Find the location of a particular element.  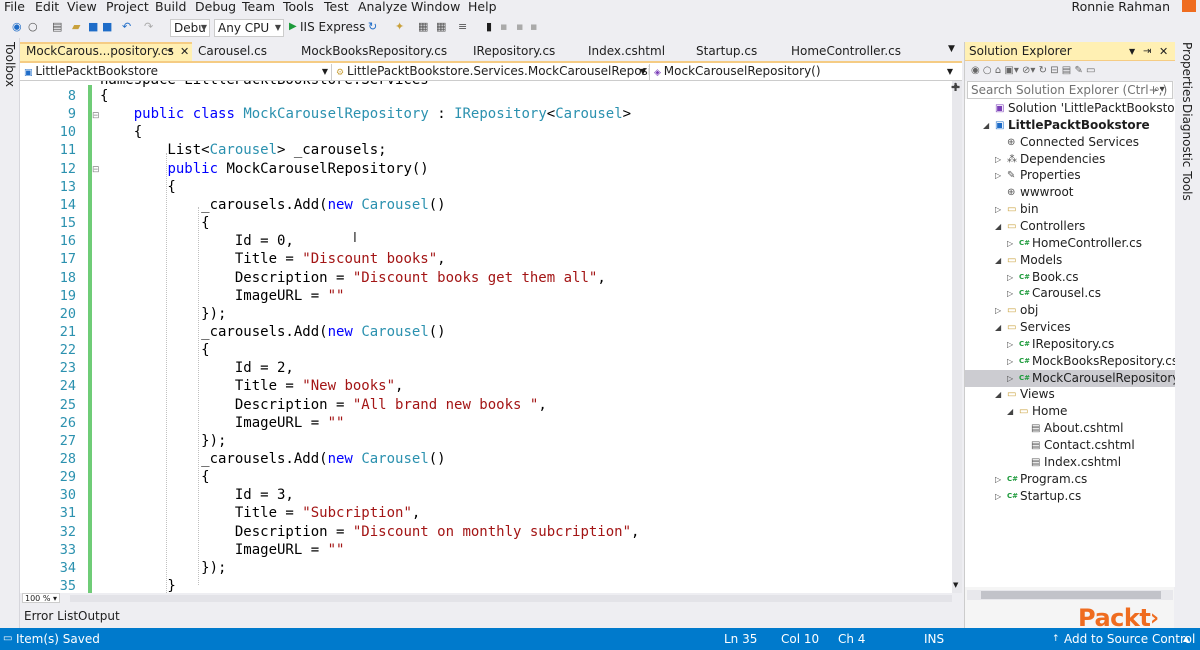

add-to-source-control: Add to Source Control is located at coordinates (1129, 639).